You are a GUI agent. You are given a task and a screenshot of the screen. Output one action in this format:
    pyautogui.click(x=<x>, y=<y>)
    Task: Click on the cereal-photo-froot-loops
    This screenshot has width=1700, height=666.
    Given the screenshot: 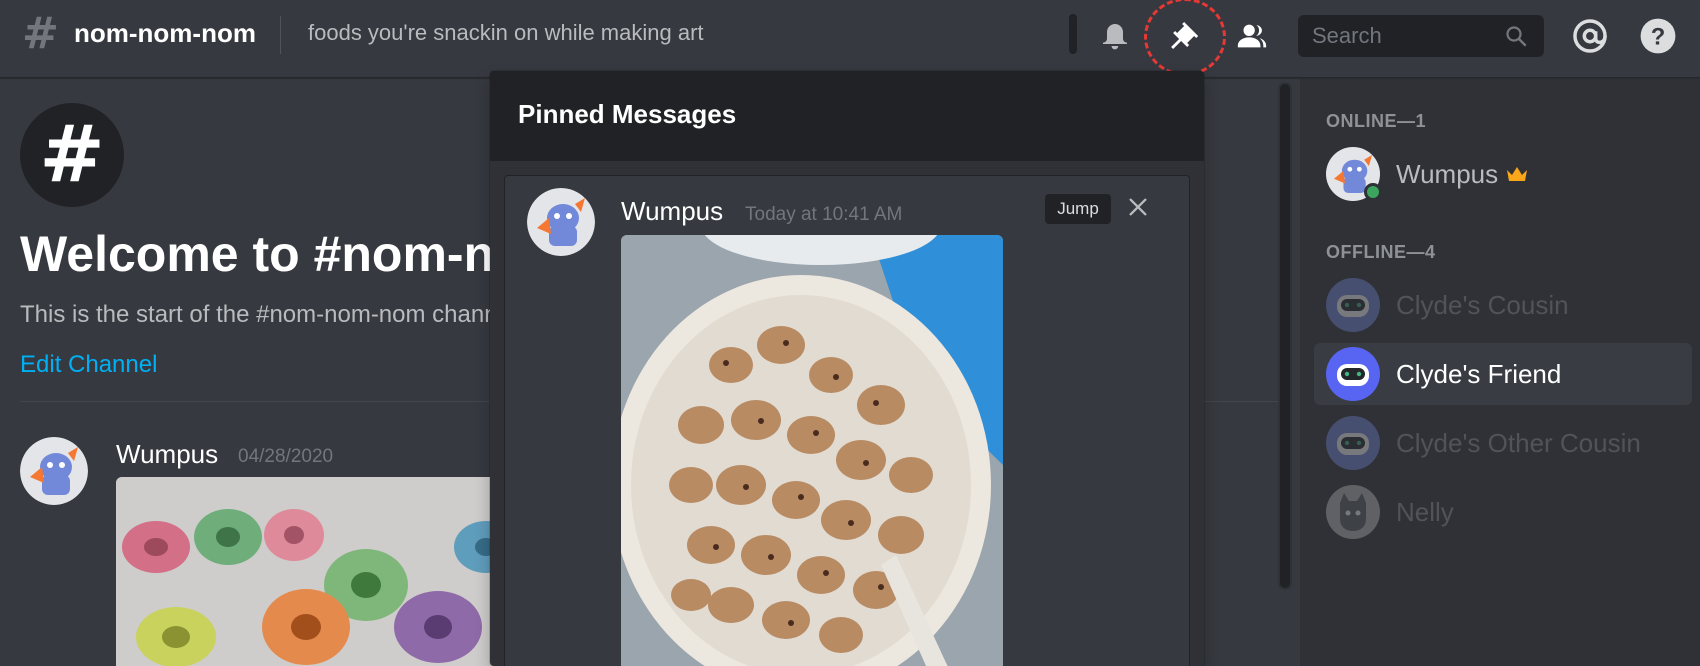 What is the action you would take?
    pyautogui.click(x=316, y=571)
    